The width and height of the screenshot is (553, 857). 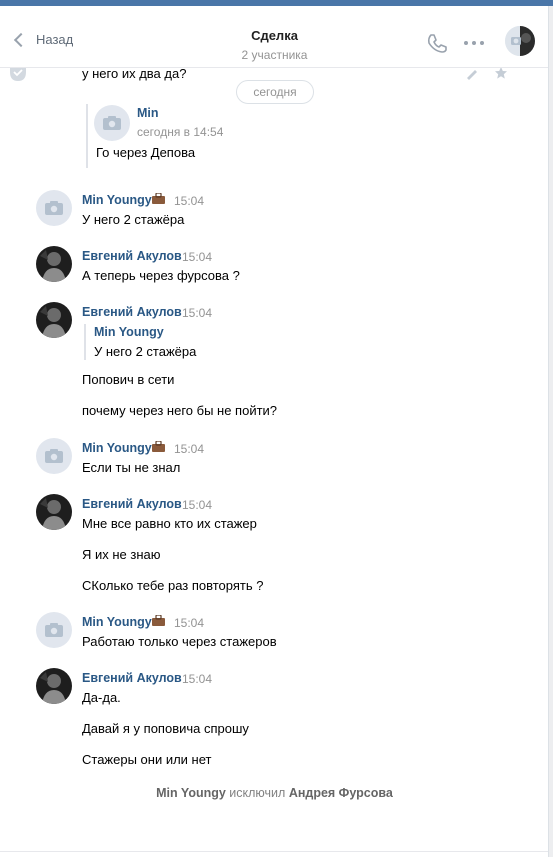 I want to click on quote-author: Min Youngy, so click(x=129, y=332).